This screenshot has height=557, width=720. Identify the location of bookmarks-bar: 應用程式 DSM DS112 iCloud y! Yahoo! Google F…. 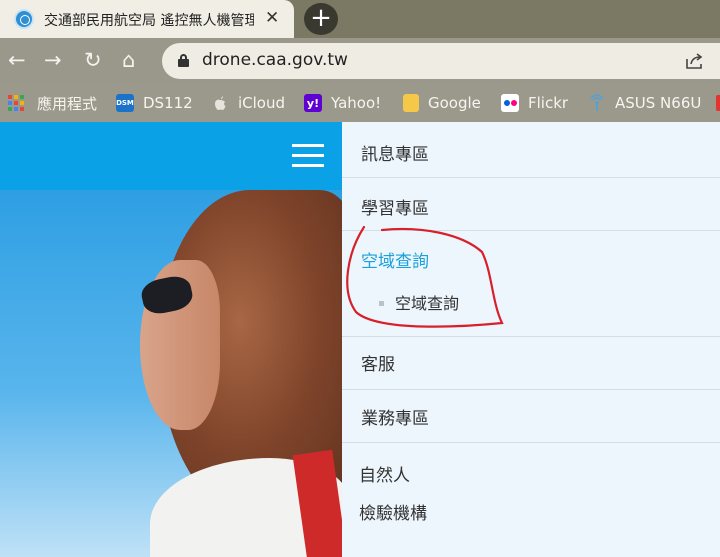
(360, 103).